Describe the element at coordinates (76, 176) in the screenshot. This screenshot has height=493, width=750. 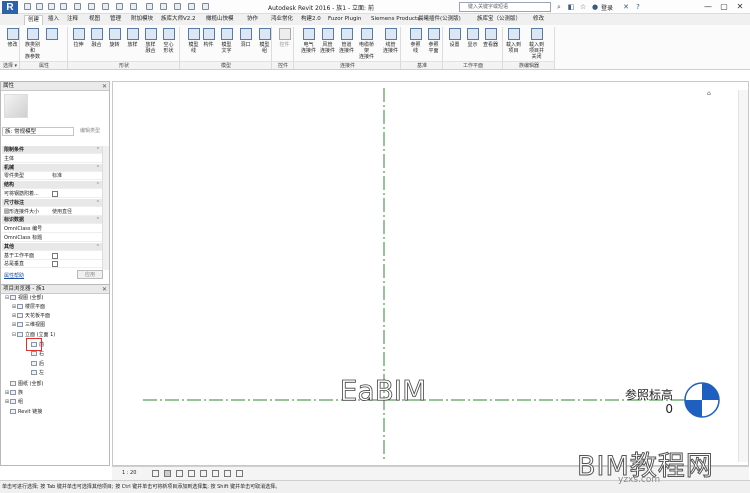
I see `property-value: 标准` at that location.